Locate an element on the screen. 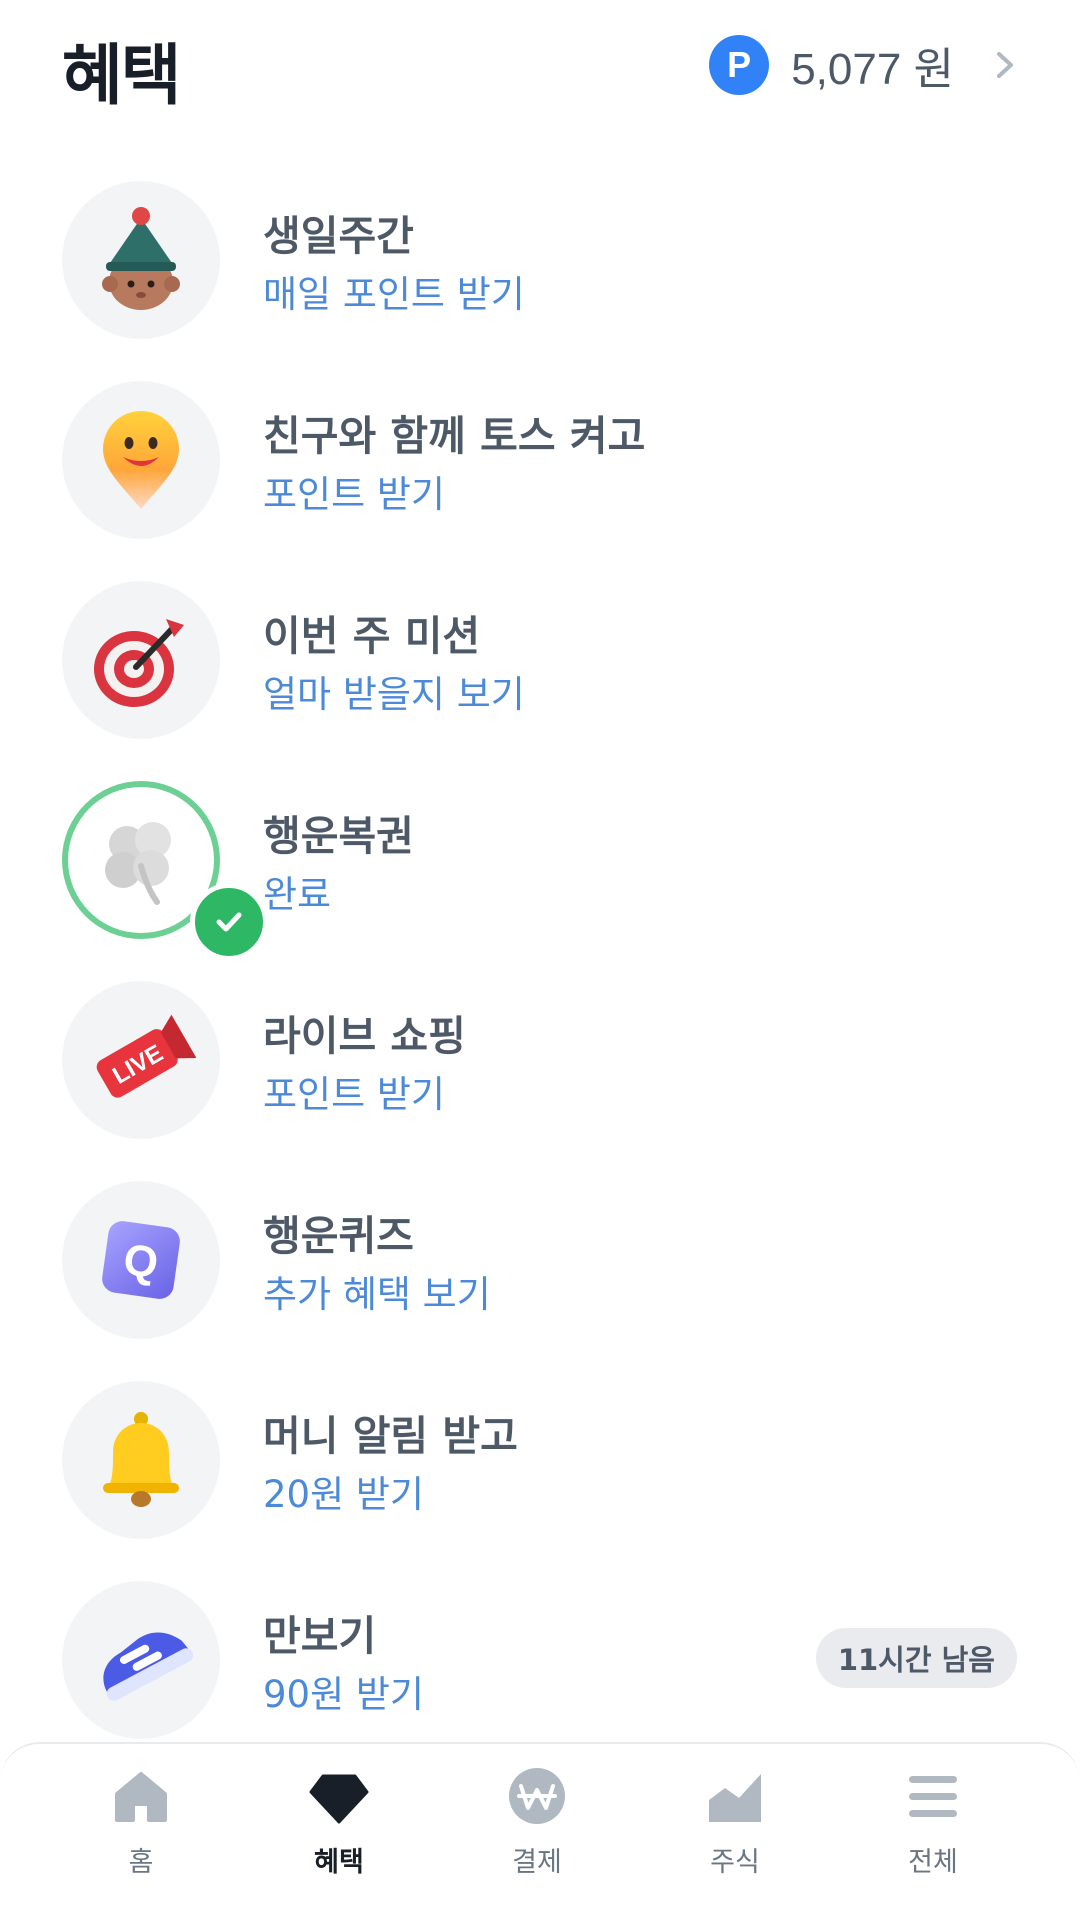 The image size is (1080, 1914). tab-benefits: 혜택 is located at coordinates (339, 1824).